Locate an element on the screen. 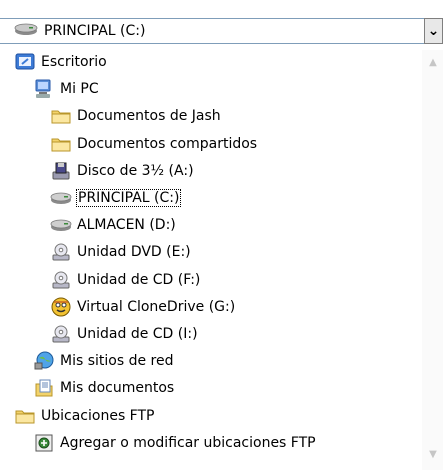  address-combo-value: PRINCIPAL (C:) is located at coordinates (95, 31).